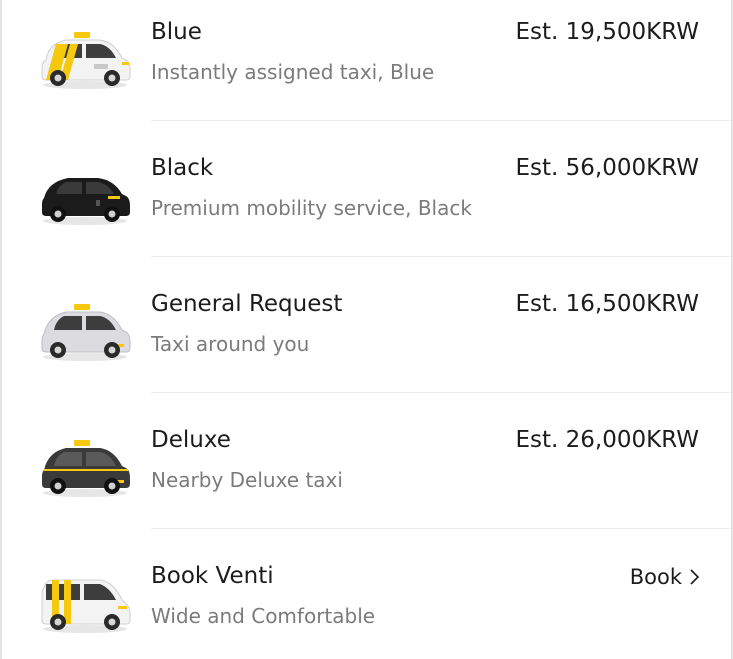 This screenshot has width=733, height=659. What do you see at coordinates (212, 576) in the screenshot?
I see `option-title: Book Venti` at bounding box center [212, 576].